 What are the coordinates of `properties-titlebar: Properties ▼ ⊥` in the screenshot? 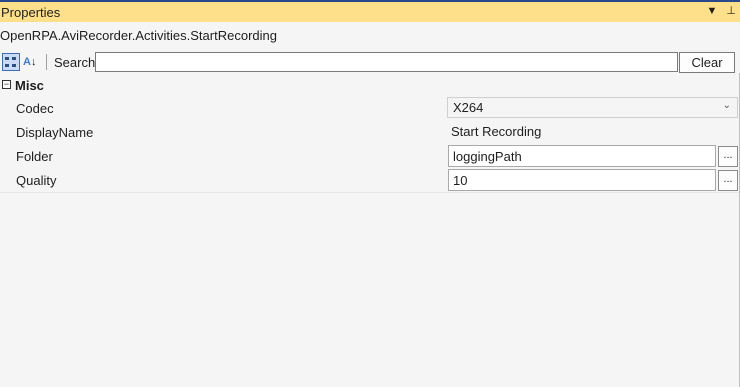 It's located at (370, 11).